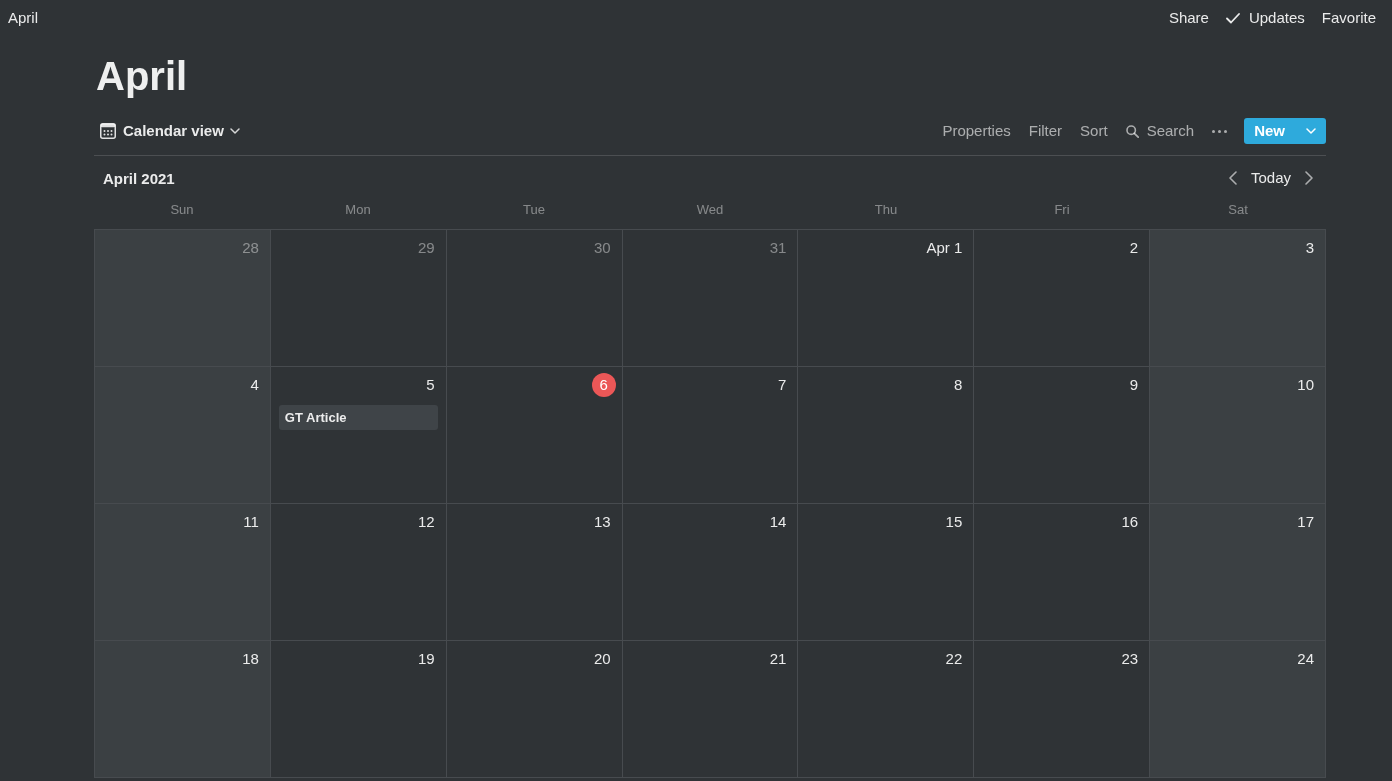  Describe the element at coordinates (1134, 248) in the screenshot. I see `day-number: 2` at that location.